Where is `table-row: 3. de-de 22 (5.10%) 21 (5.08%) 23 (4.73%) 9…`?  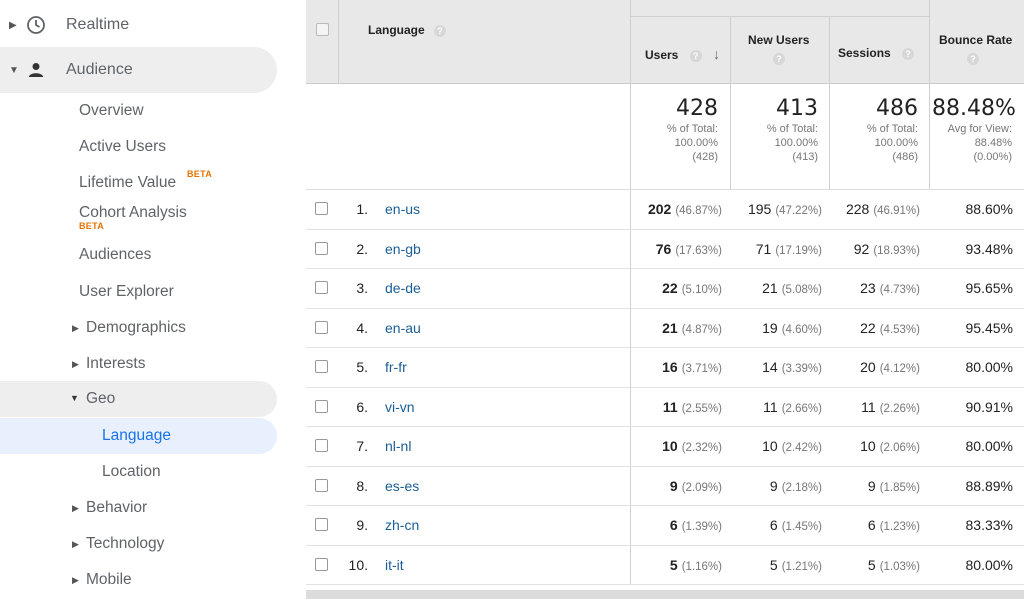
table-row: 3. de-de 22 (5.10%) 21 (5.08%) 23 (4.73%) 9… is located at coordinates (665, 289).